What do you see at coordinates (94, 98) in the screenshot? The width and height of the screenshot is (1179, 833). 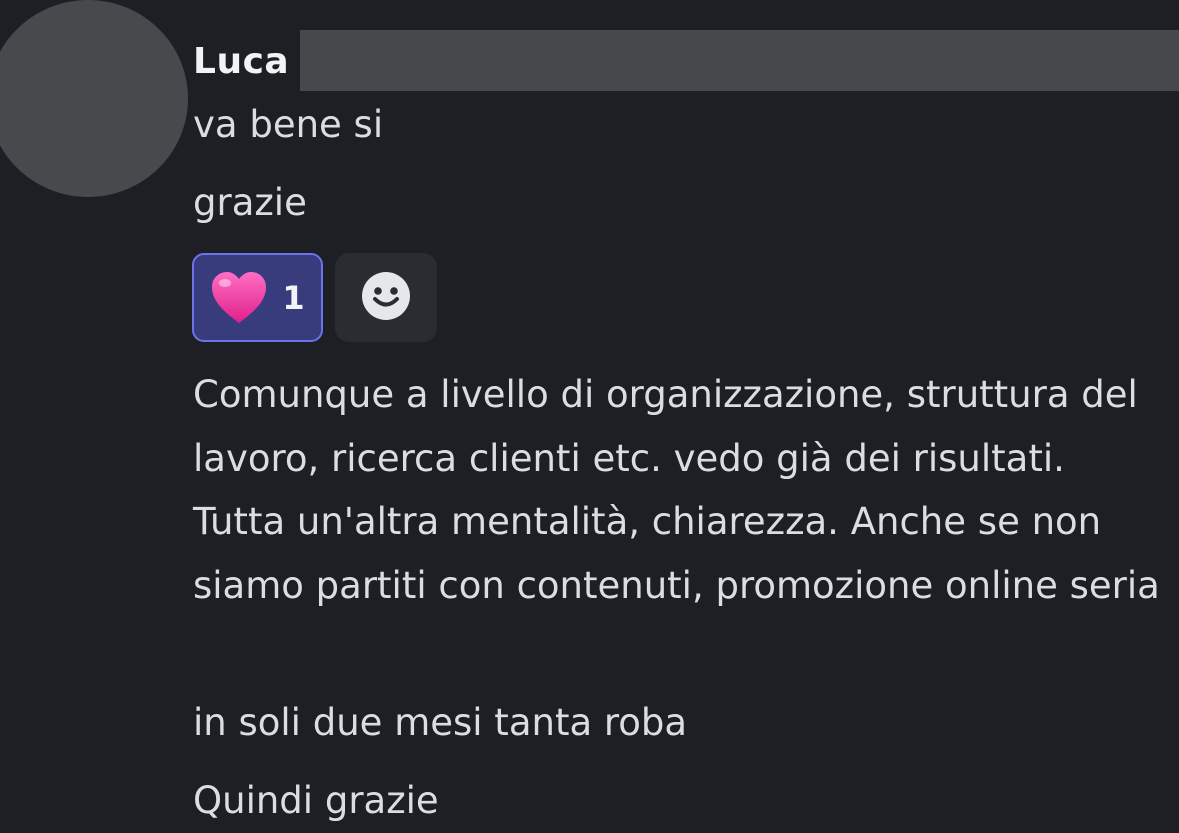 I see `avatar` at bounding box center [94, 98].